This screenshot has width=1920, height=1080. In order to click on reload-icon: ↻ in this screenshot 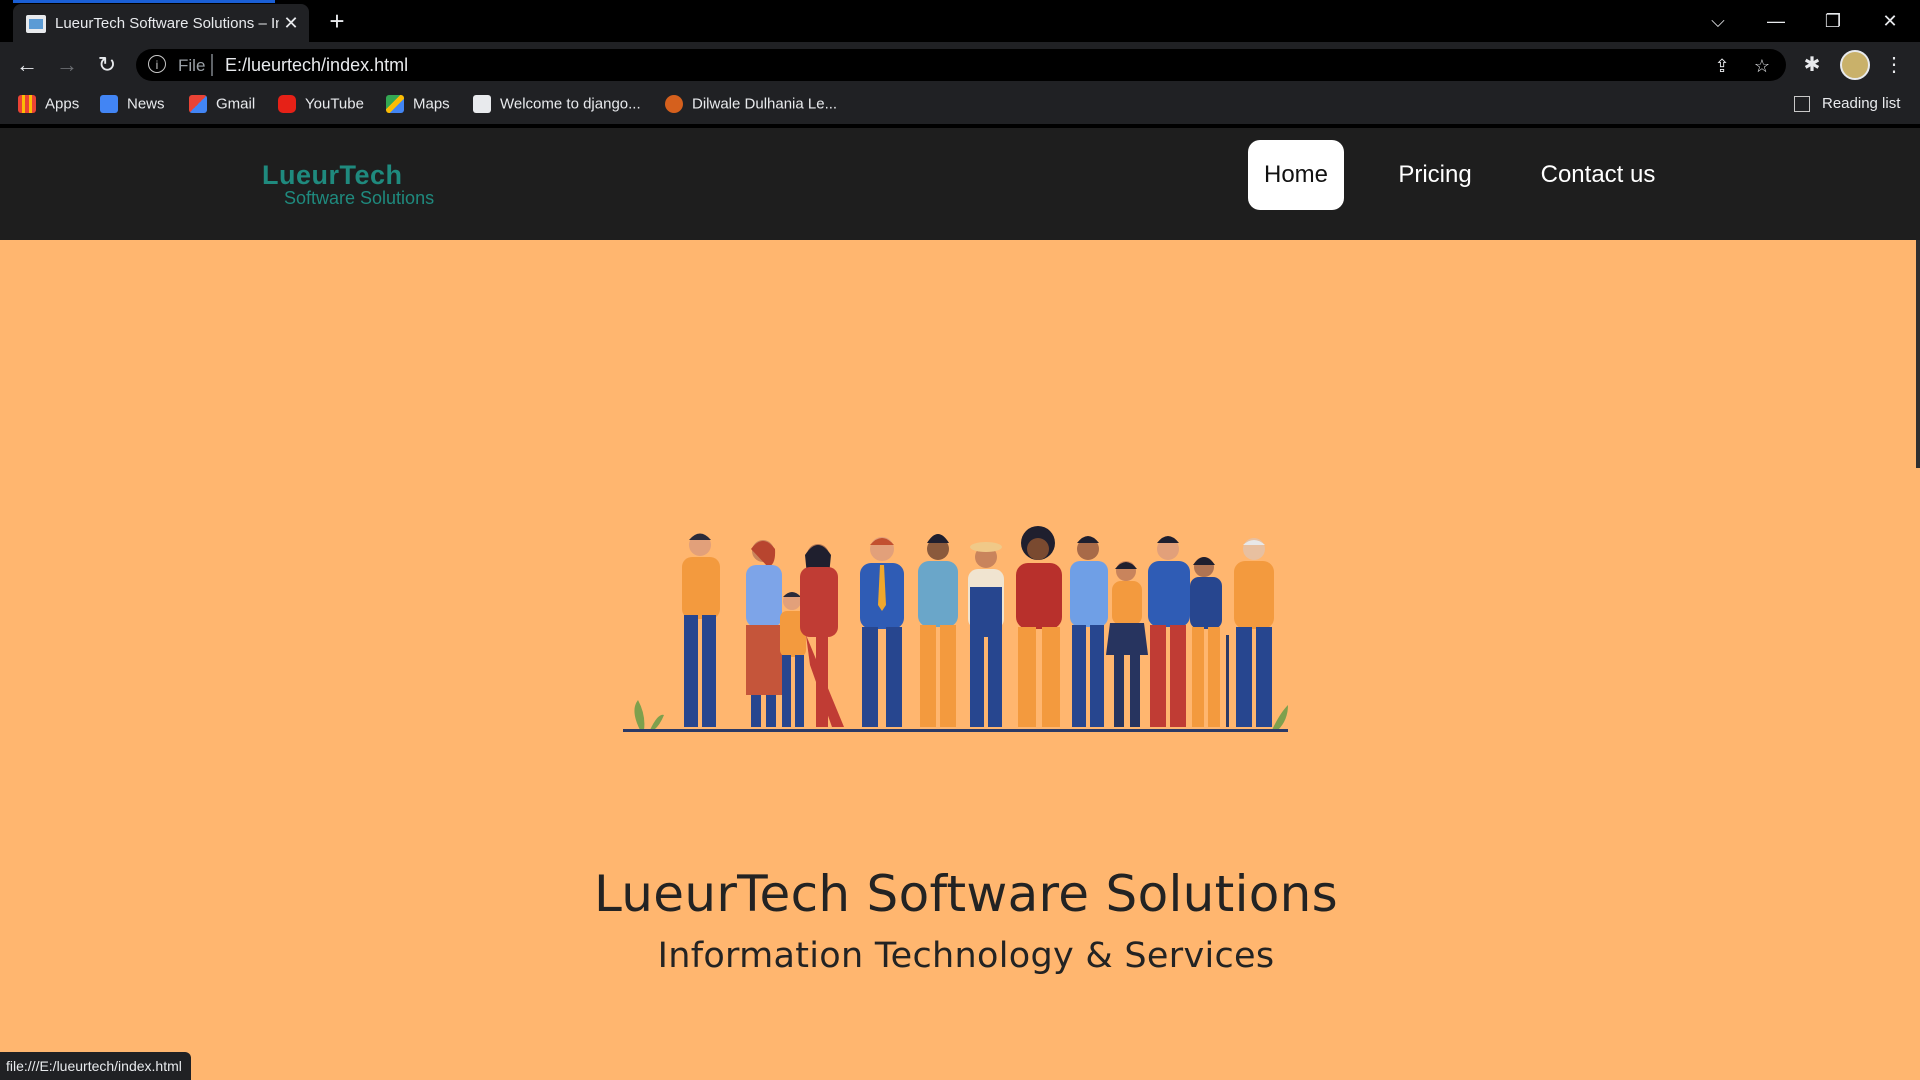, I will do `click(107, 65)`.